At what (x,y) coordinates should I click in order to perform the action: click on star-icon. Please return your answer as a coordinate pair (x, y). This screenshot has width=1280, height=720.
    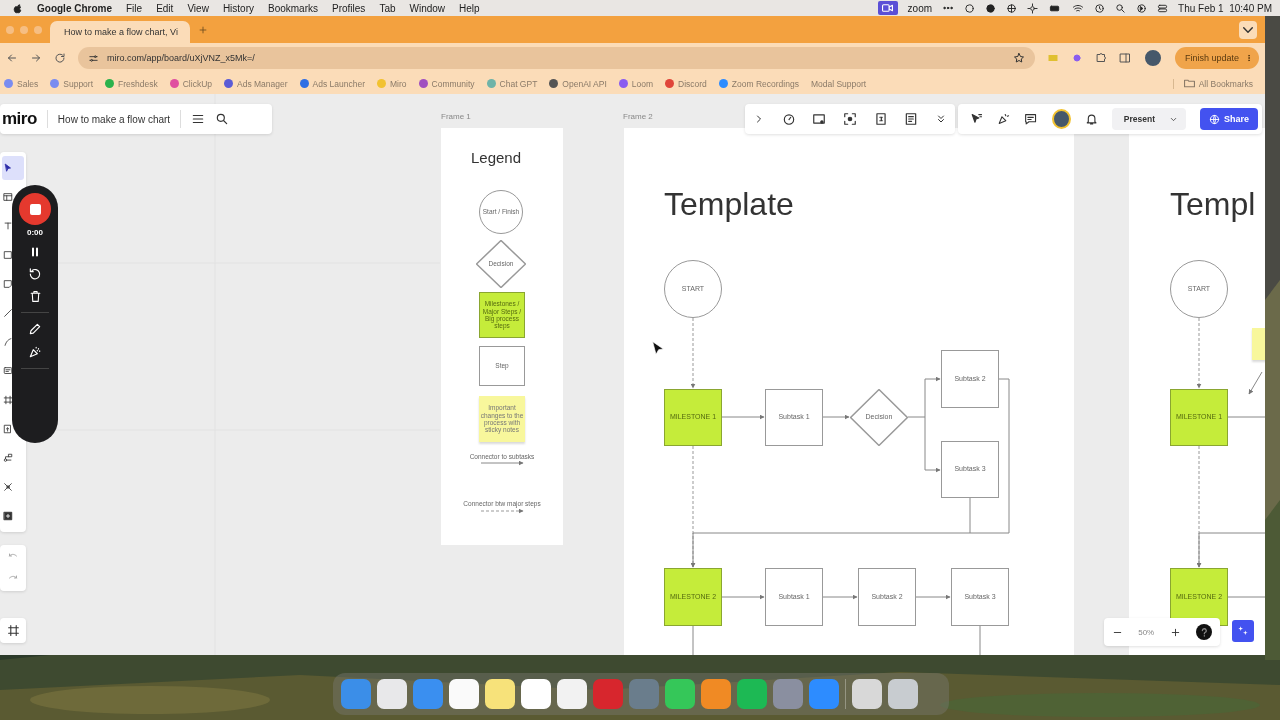
    Looking at the image, I should click on (1018, 58).